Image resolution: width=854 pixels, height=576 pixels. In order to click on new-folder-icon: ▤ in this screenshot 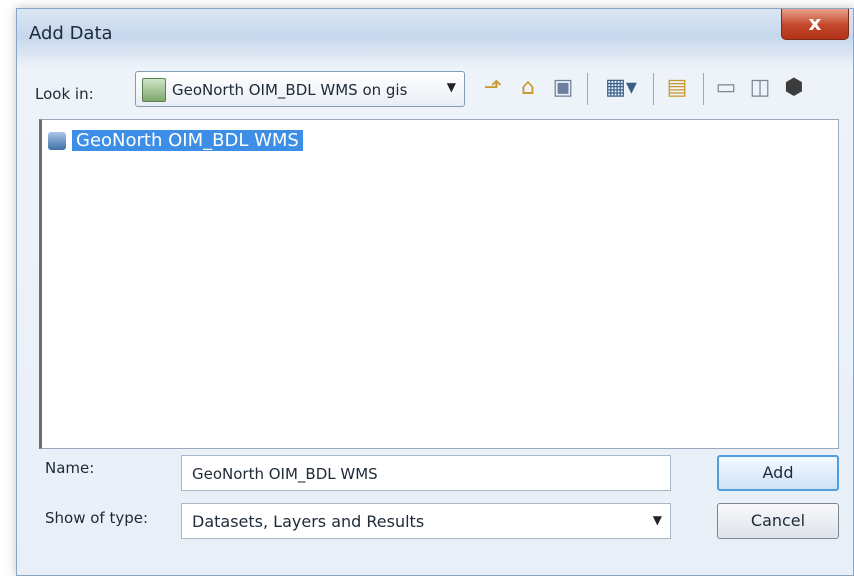, I will do `click(677, 88)`.